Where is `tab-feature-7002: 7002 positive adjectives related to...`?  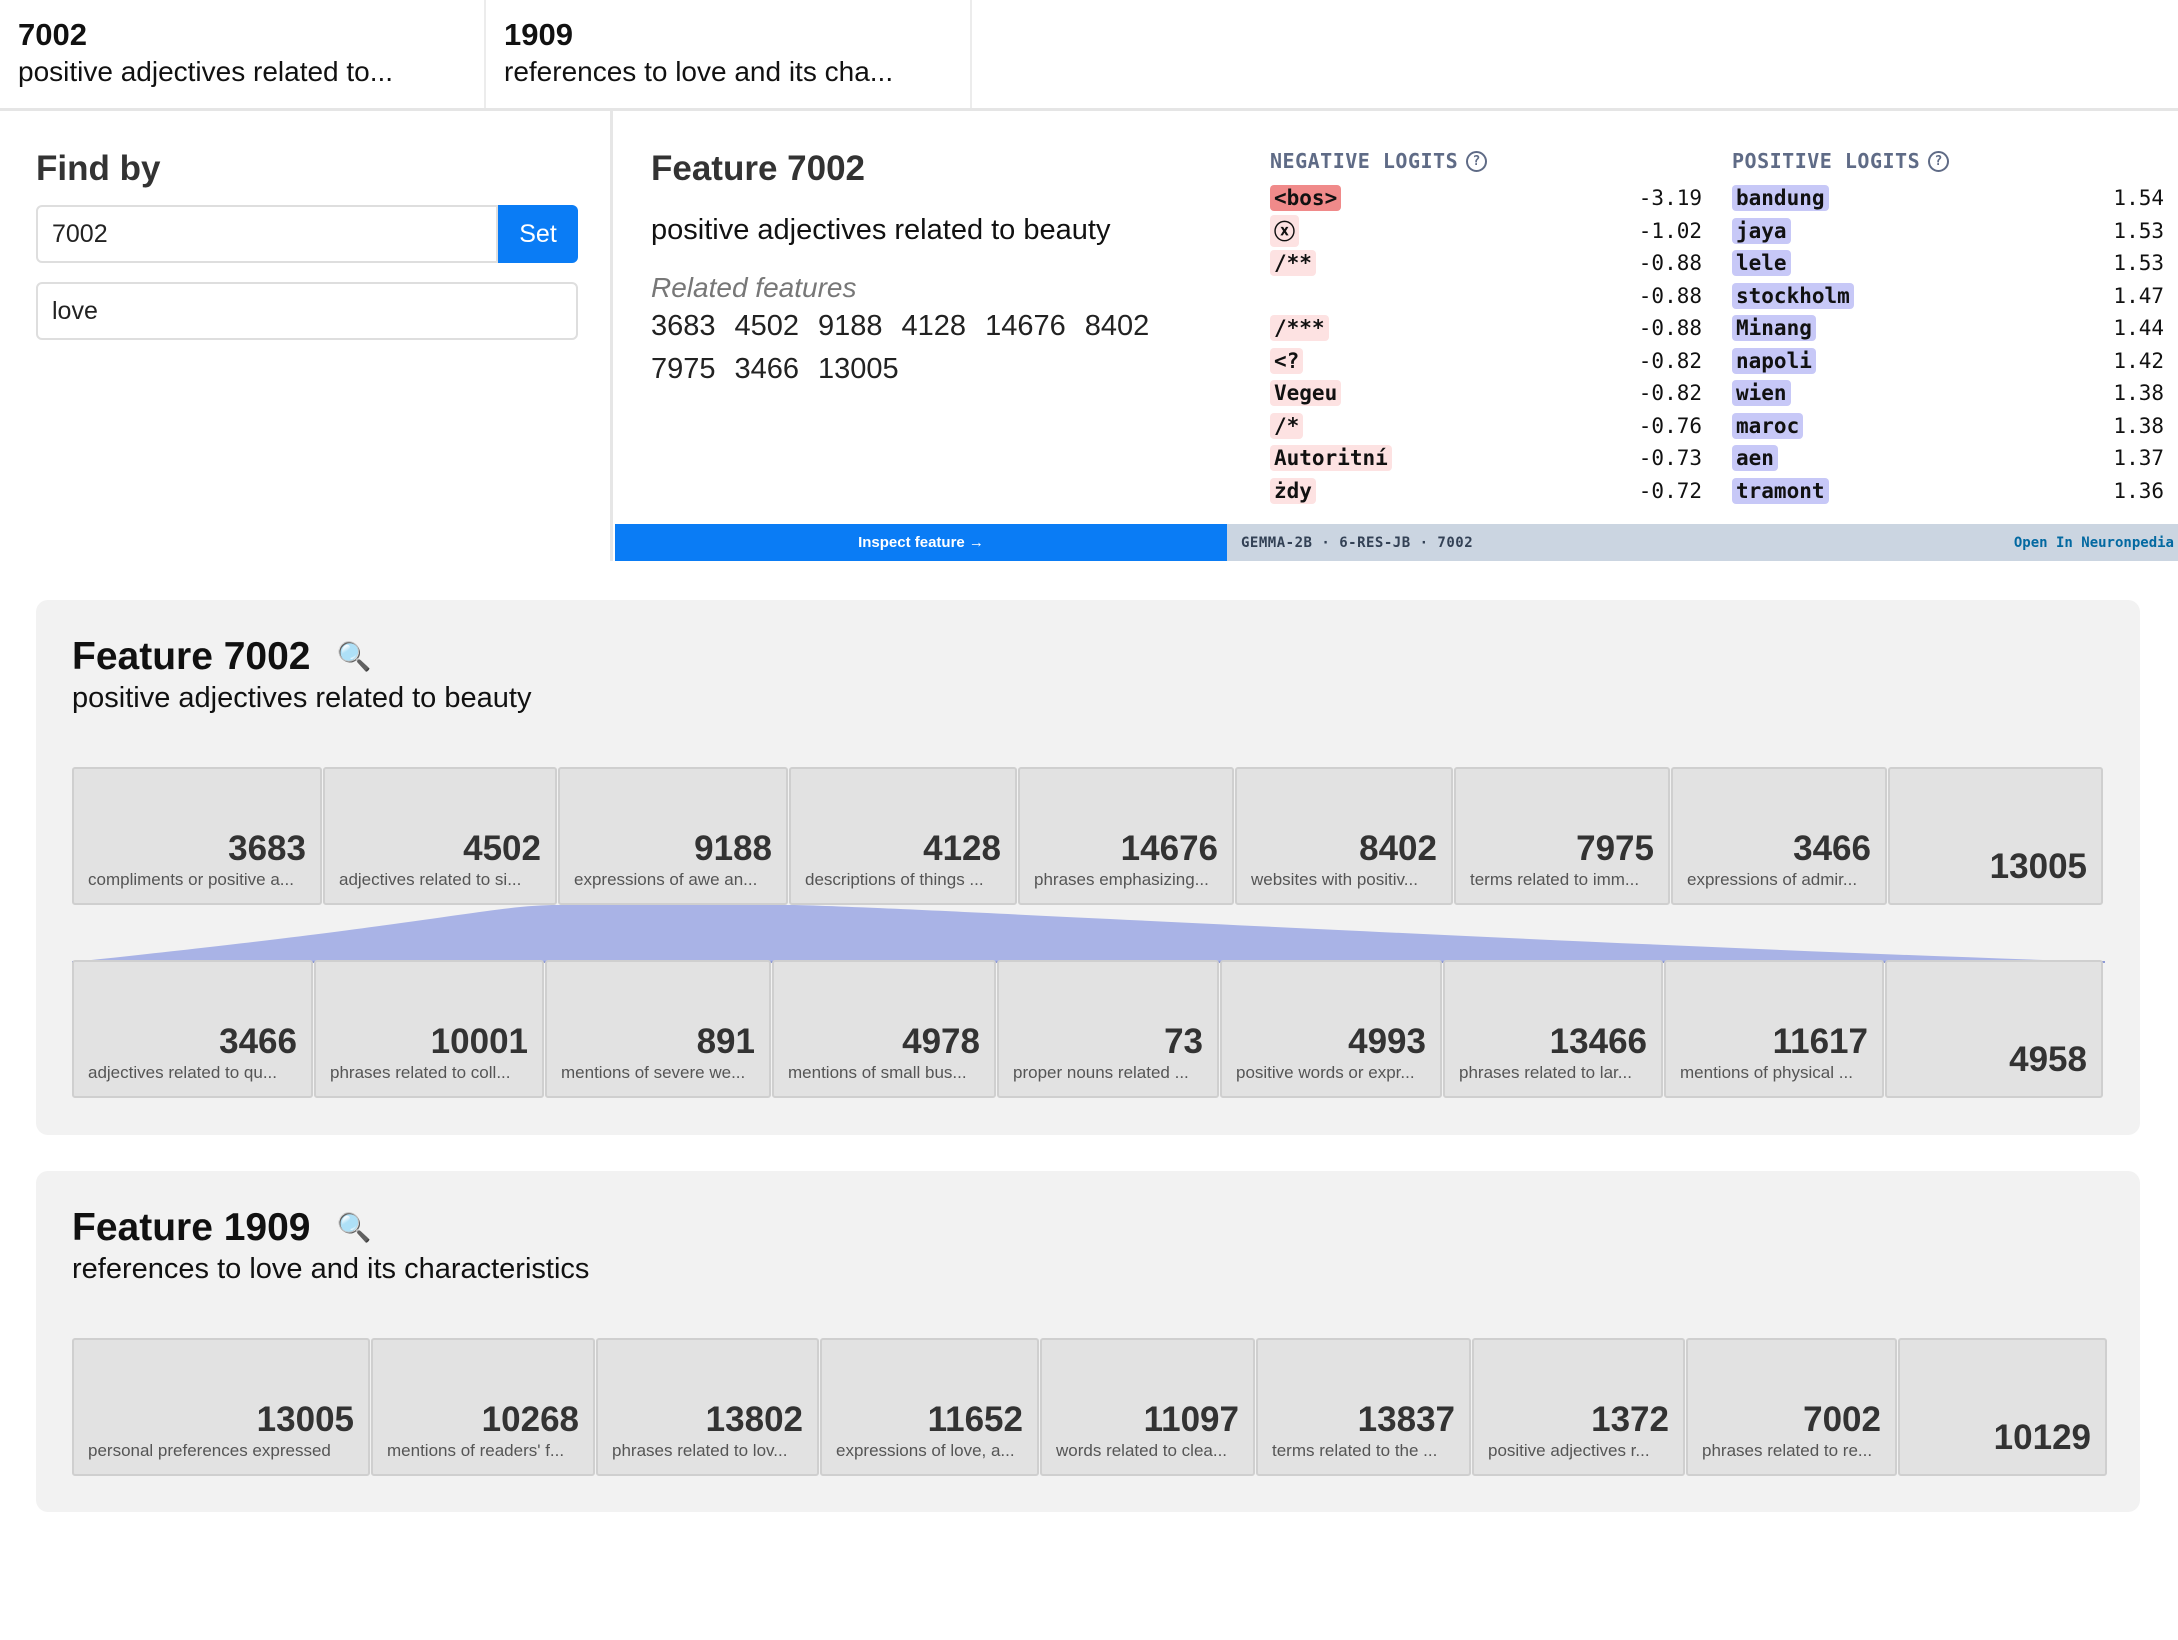 tab-feature-7002: 7002 positive adjectives related to... is located at coordinates (243, 54).